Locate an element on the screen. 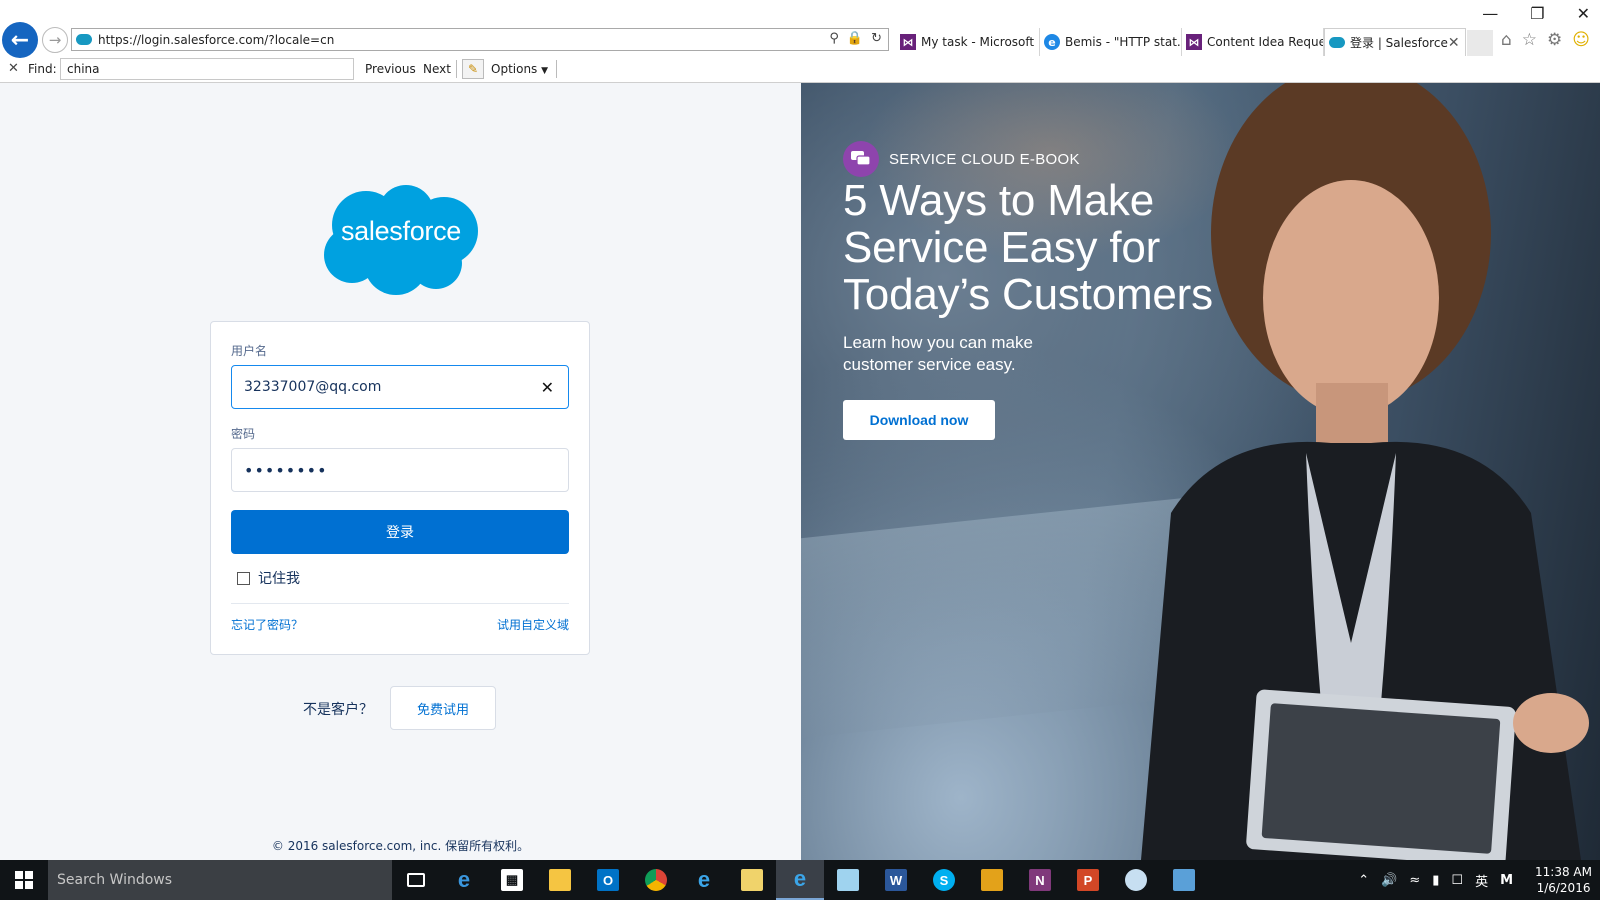  onenote-icon: N is located at coordinates (1040, 880).